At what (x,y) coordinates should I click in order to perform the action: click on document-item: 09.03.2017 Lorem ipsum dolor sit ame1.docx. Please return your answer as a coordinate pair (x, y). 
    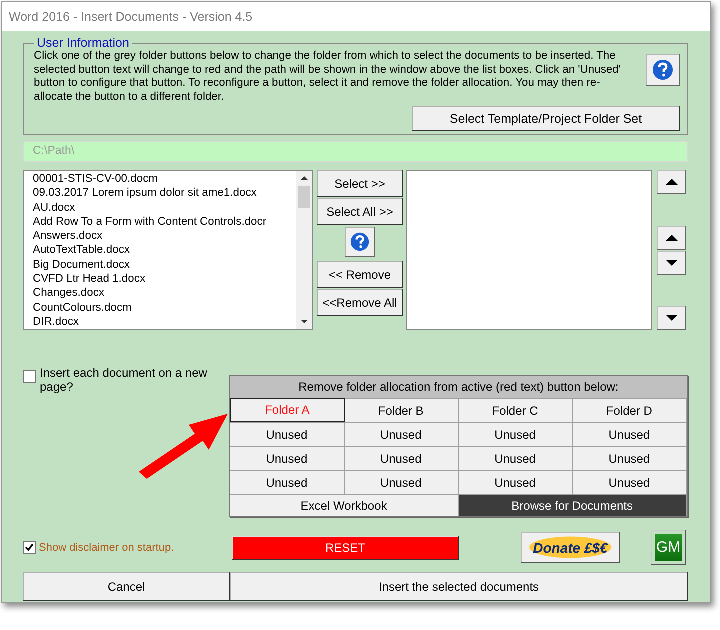
    Looking at the image, I should click on (164, 193).